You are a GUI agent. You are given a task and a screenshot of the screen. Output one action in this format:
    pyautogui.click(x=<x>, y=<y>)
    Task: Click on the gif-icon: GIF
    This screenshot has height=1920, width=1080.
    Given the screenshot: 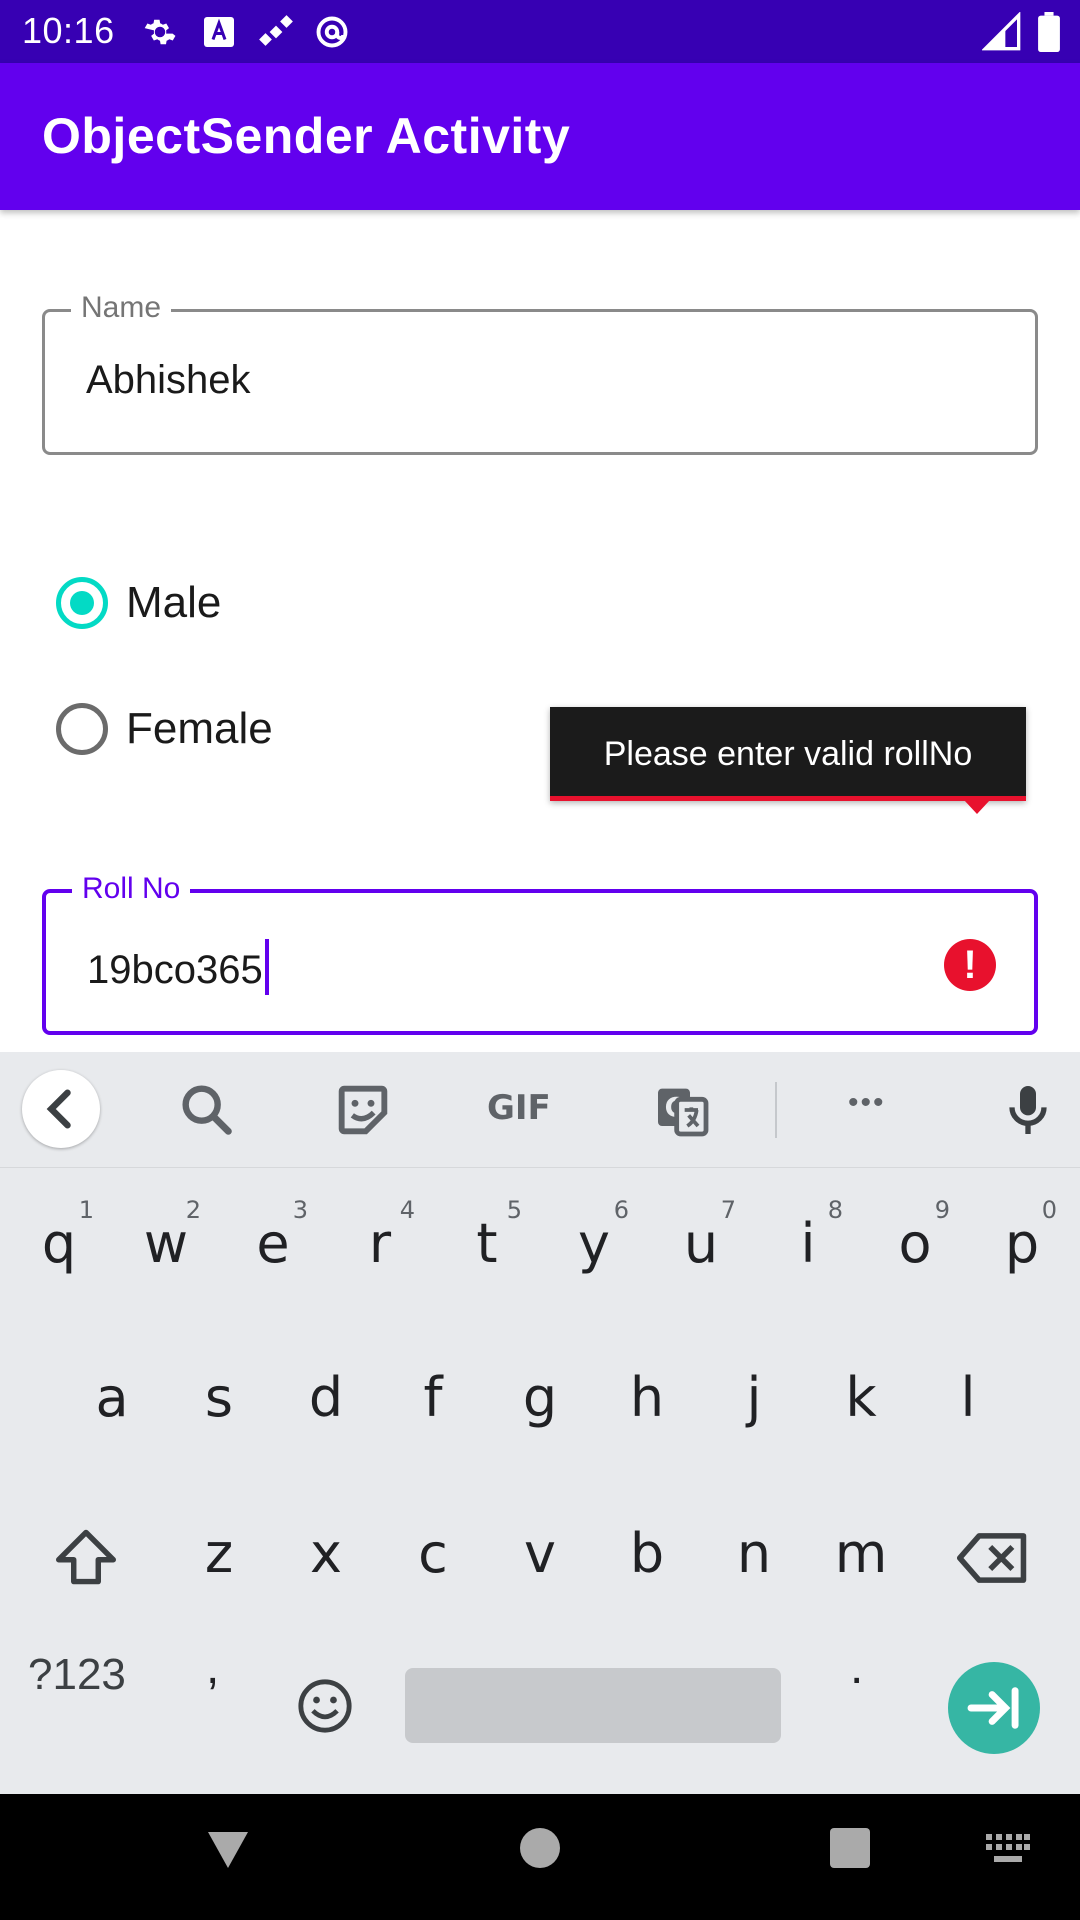 What is the action you would take?
    pyautogui.click(x=519, y=1108)
    